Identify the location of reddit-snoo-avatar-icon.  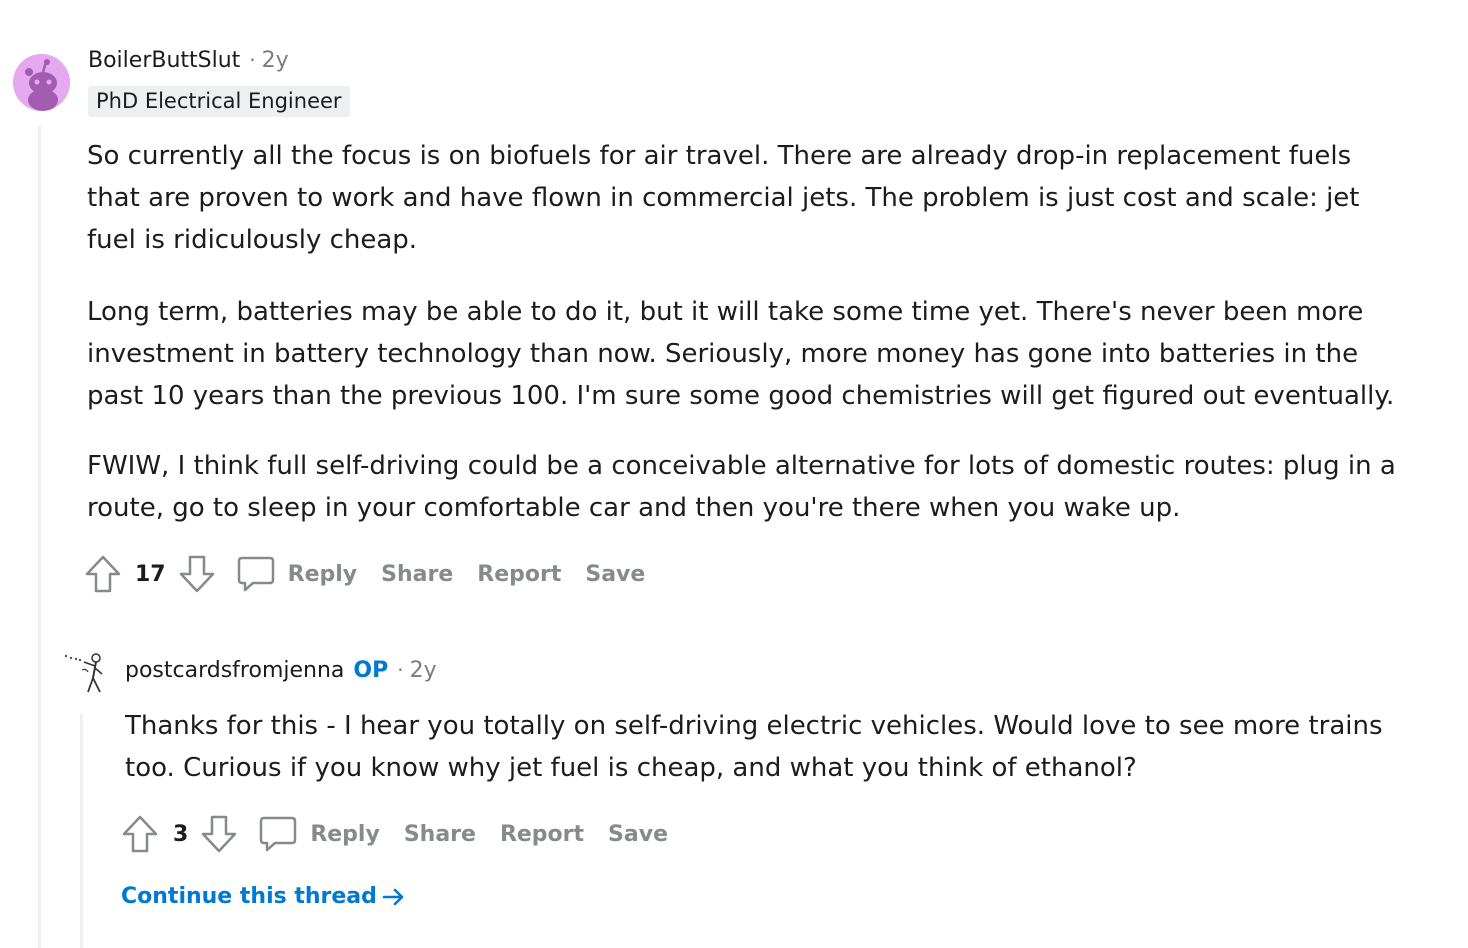
(41, 82).